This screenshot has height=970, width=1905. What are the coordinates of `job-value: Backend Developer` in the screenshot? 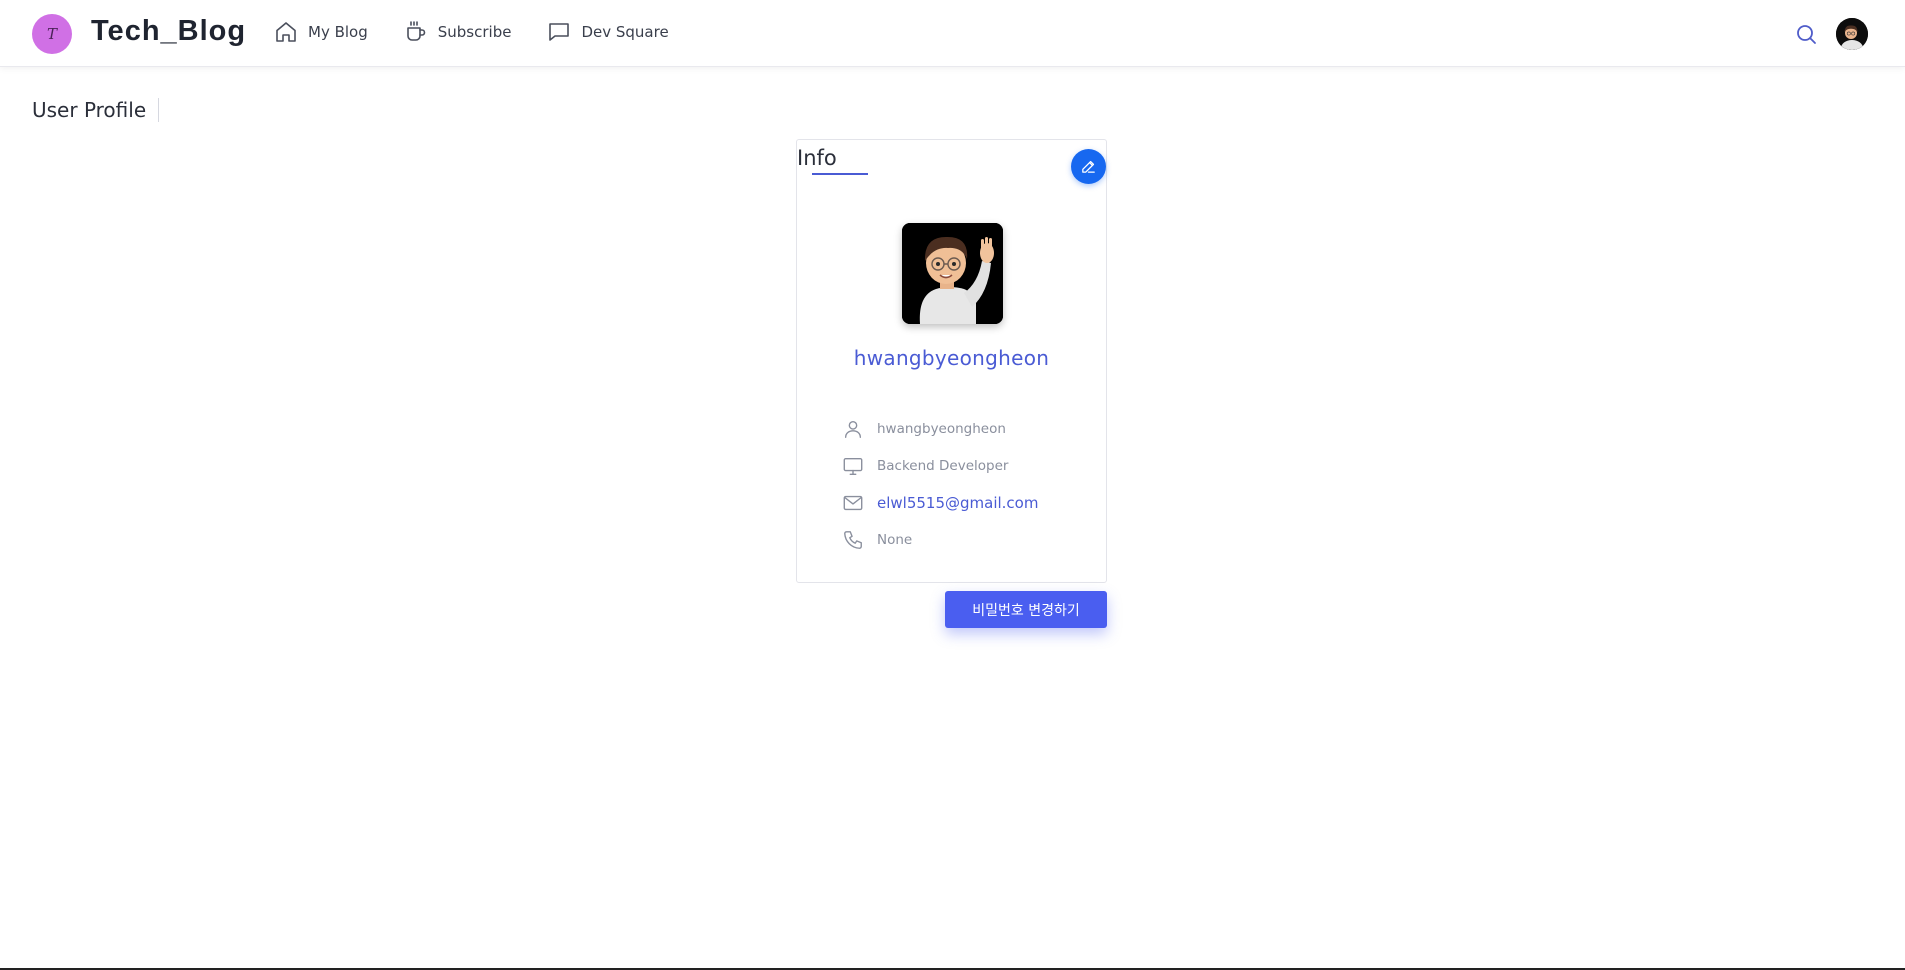 It's located at (943, 465).